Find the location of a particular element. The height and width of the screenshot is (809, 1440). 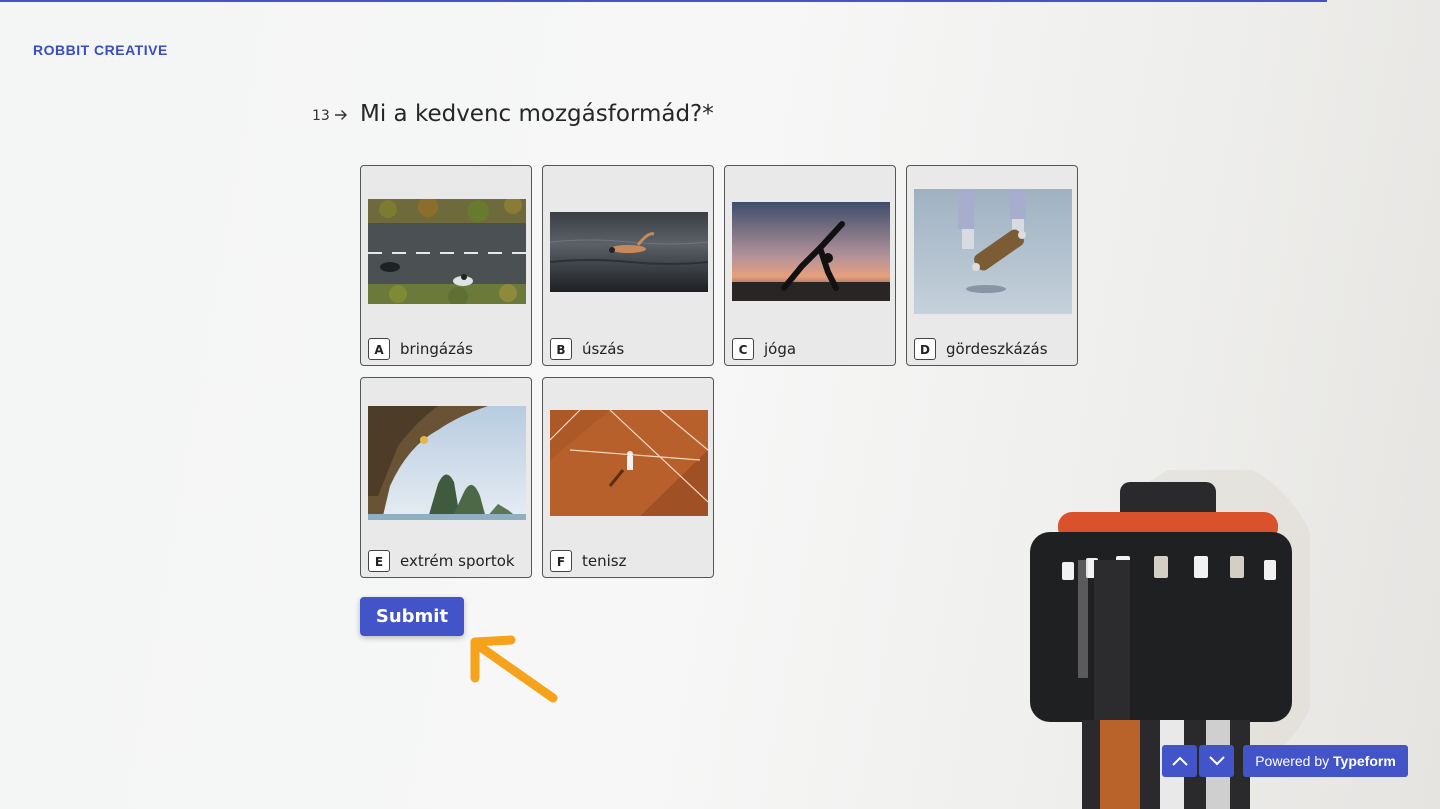

choice-label: tenisz is located at coordinates (604, 561).